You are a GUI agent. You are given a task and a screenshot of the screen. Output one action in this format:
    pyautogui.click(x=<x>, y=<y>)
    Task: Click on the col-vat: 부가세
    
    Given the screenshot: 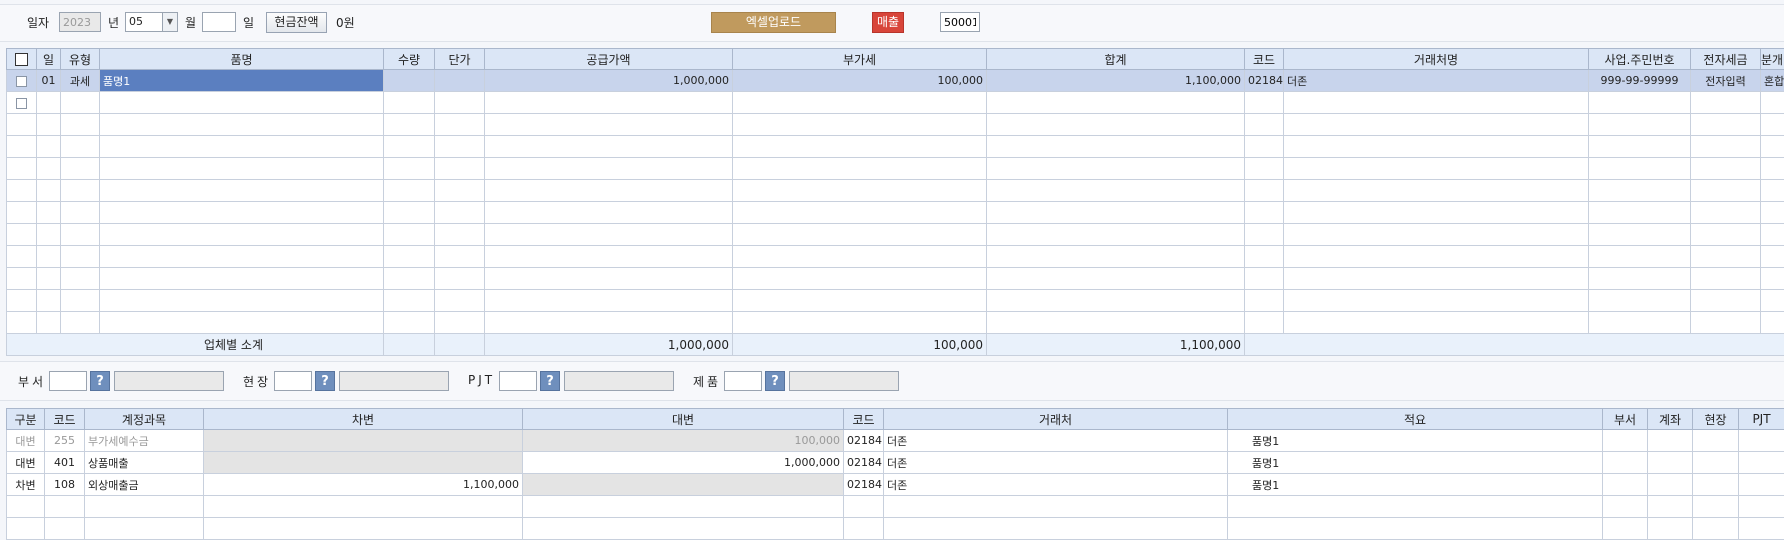 What is the action you would take?
    pyautogui.click(x=860, y=59)
    